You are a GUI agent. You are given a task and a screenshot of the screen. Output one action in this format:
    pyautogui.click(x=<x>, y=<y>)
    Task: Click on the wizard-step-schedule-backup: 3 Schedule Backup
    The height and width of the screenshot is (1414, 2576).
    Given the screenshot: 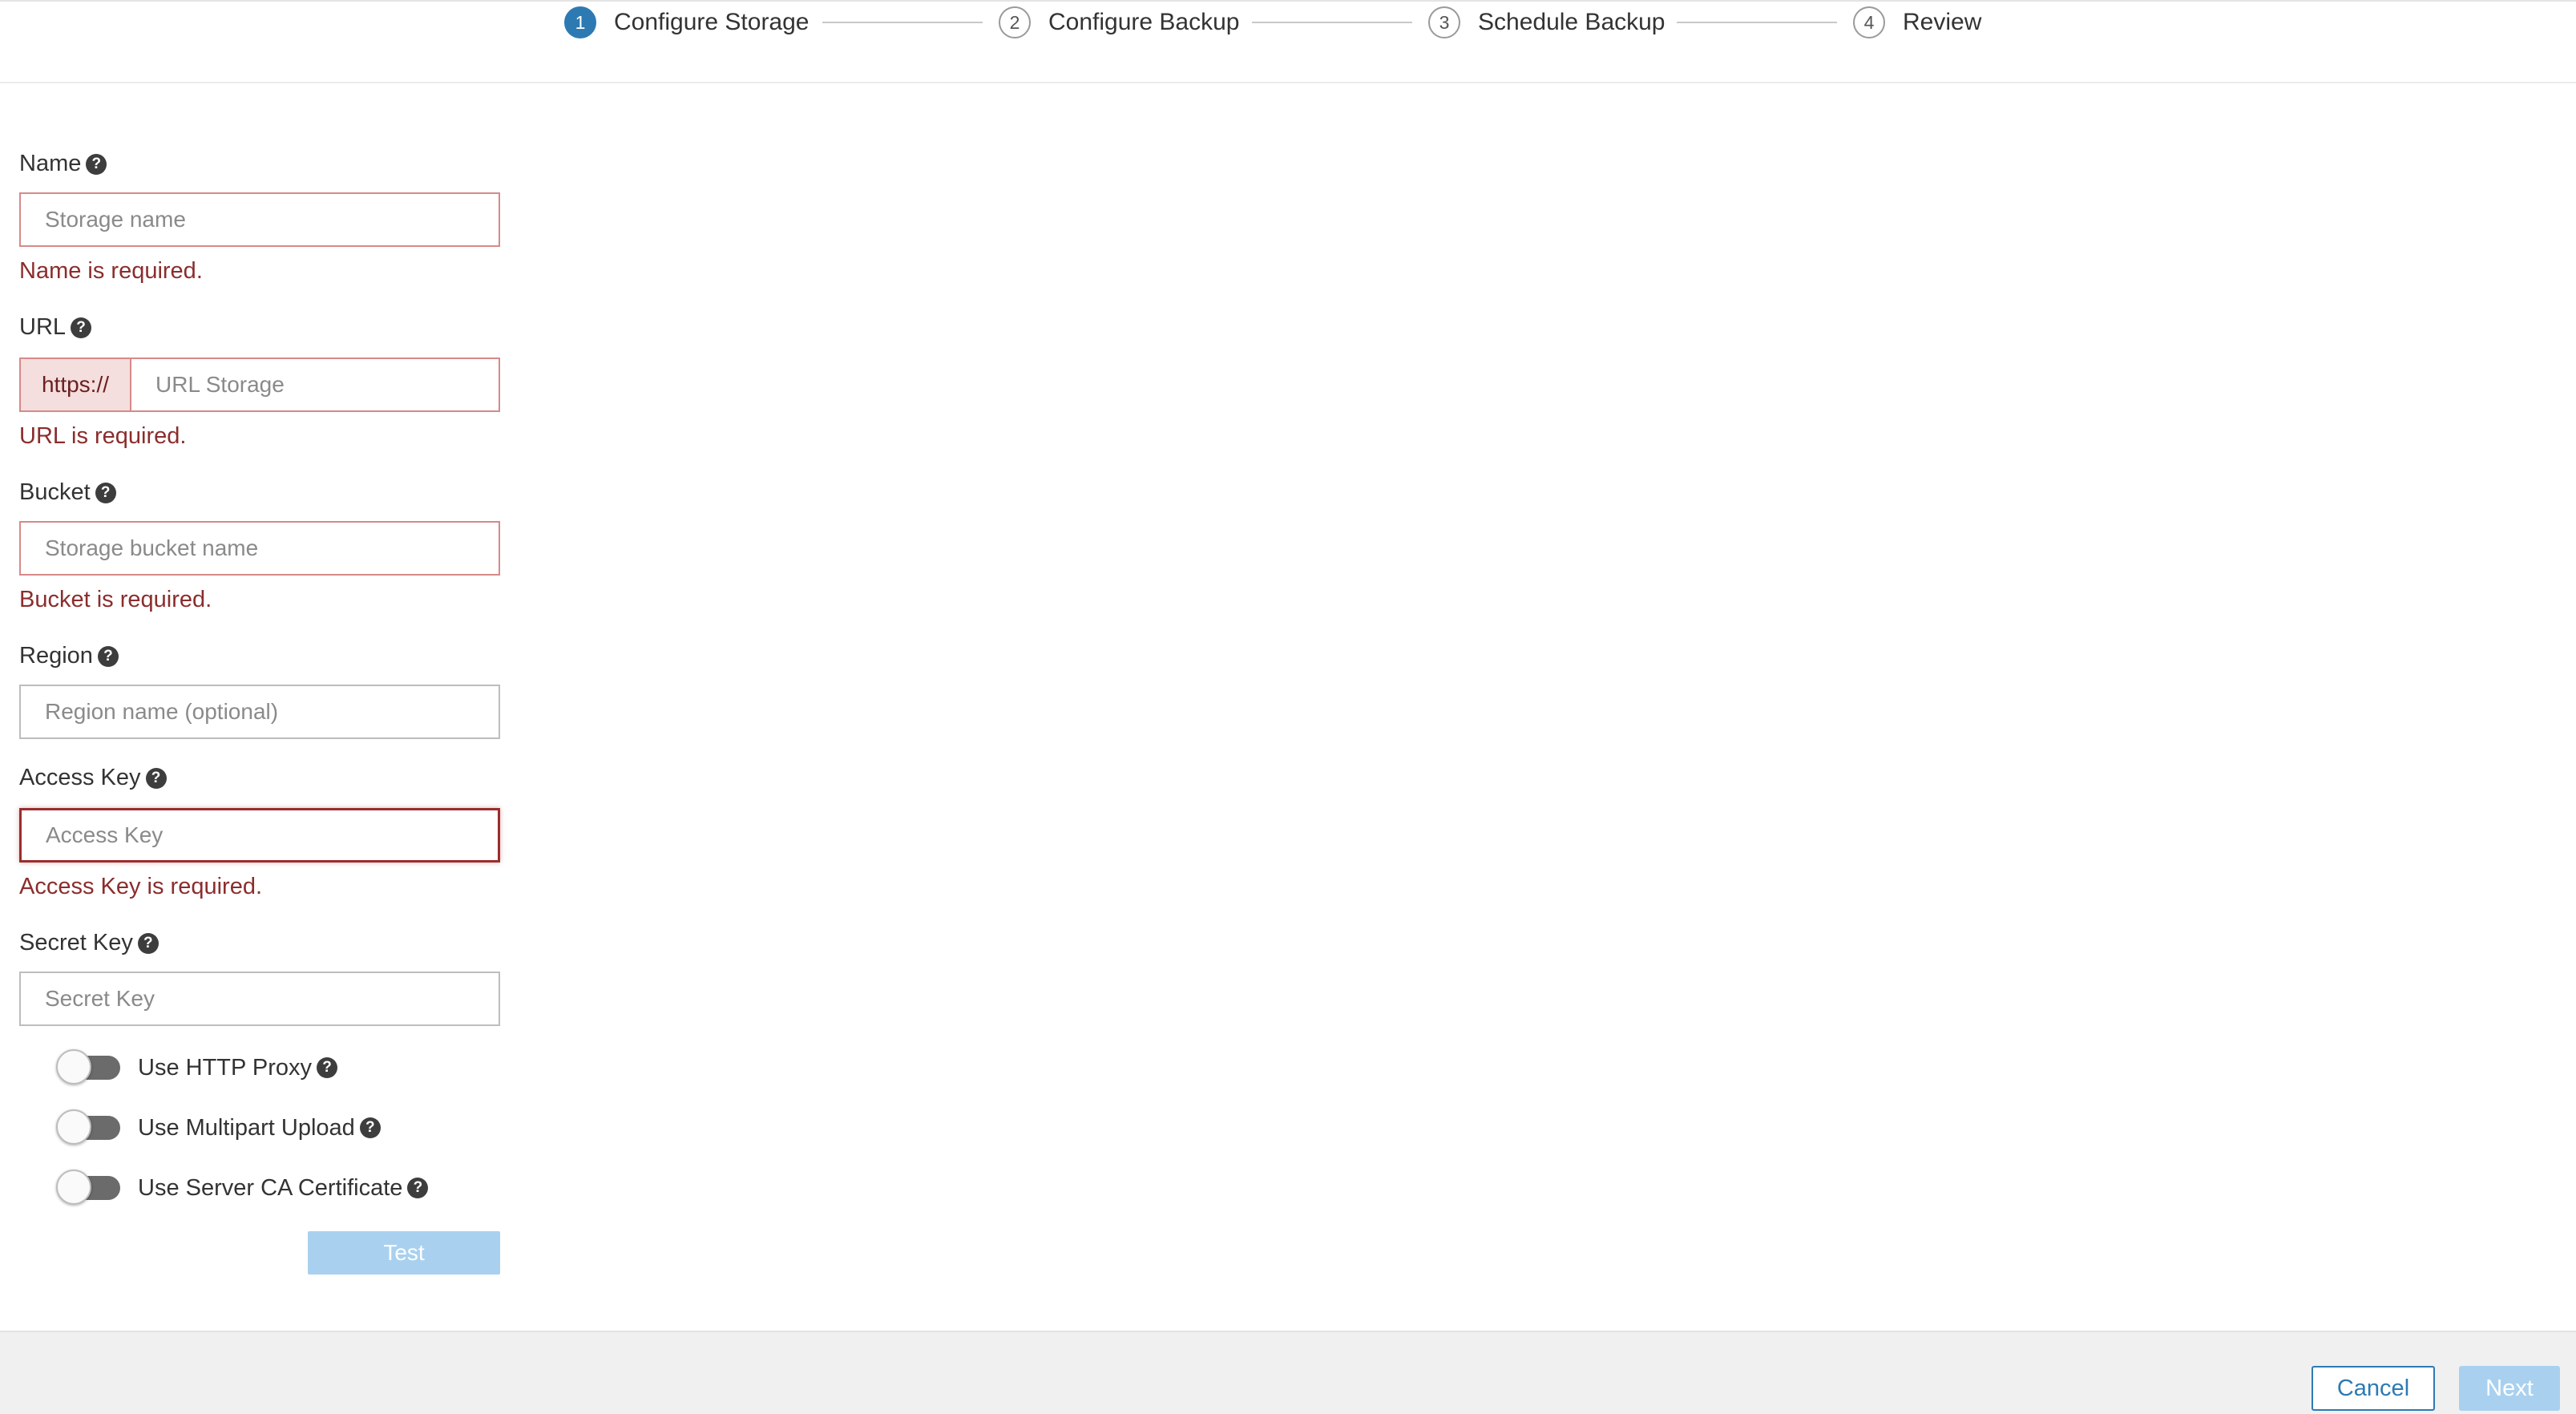 What is the action you would take?
    pyautogui.click(x=1547, y=23)
    